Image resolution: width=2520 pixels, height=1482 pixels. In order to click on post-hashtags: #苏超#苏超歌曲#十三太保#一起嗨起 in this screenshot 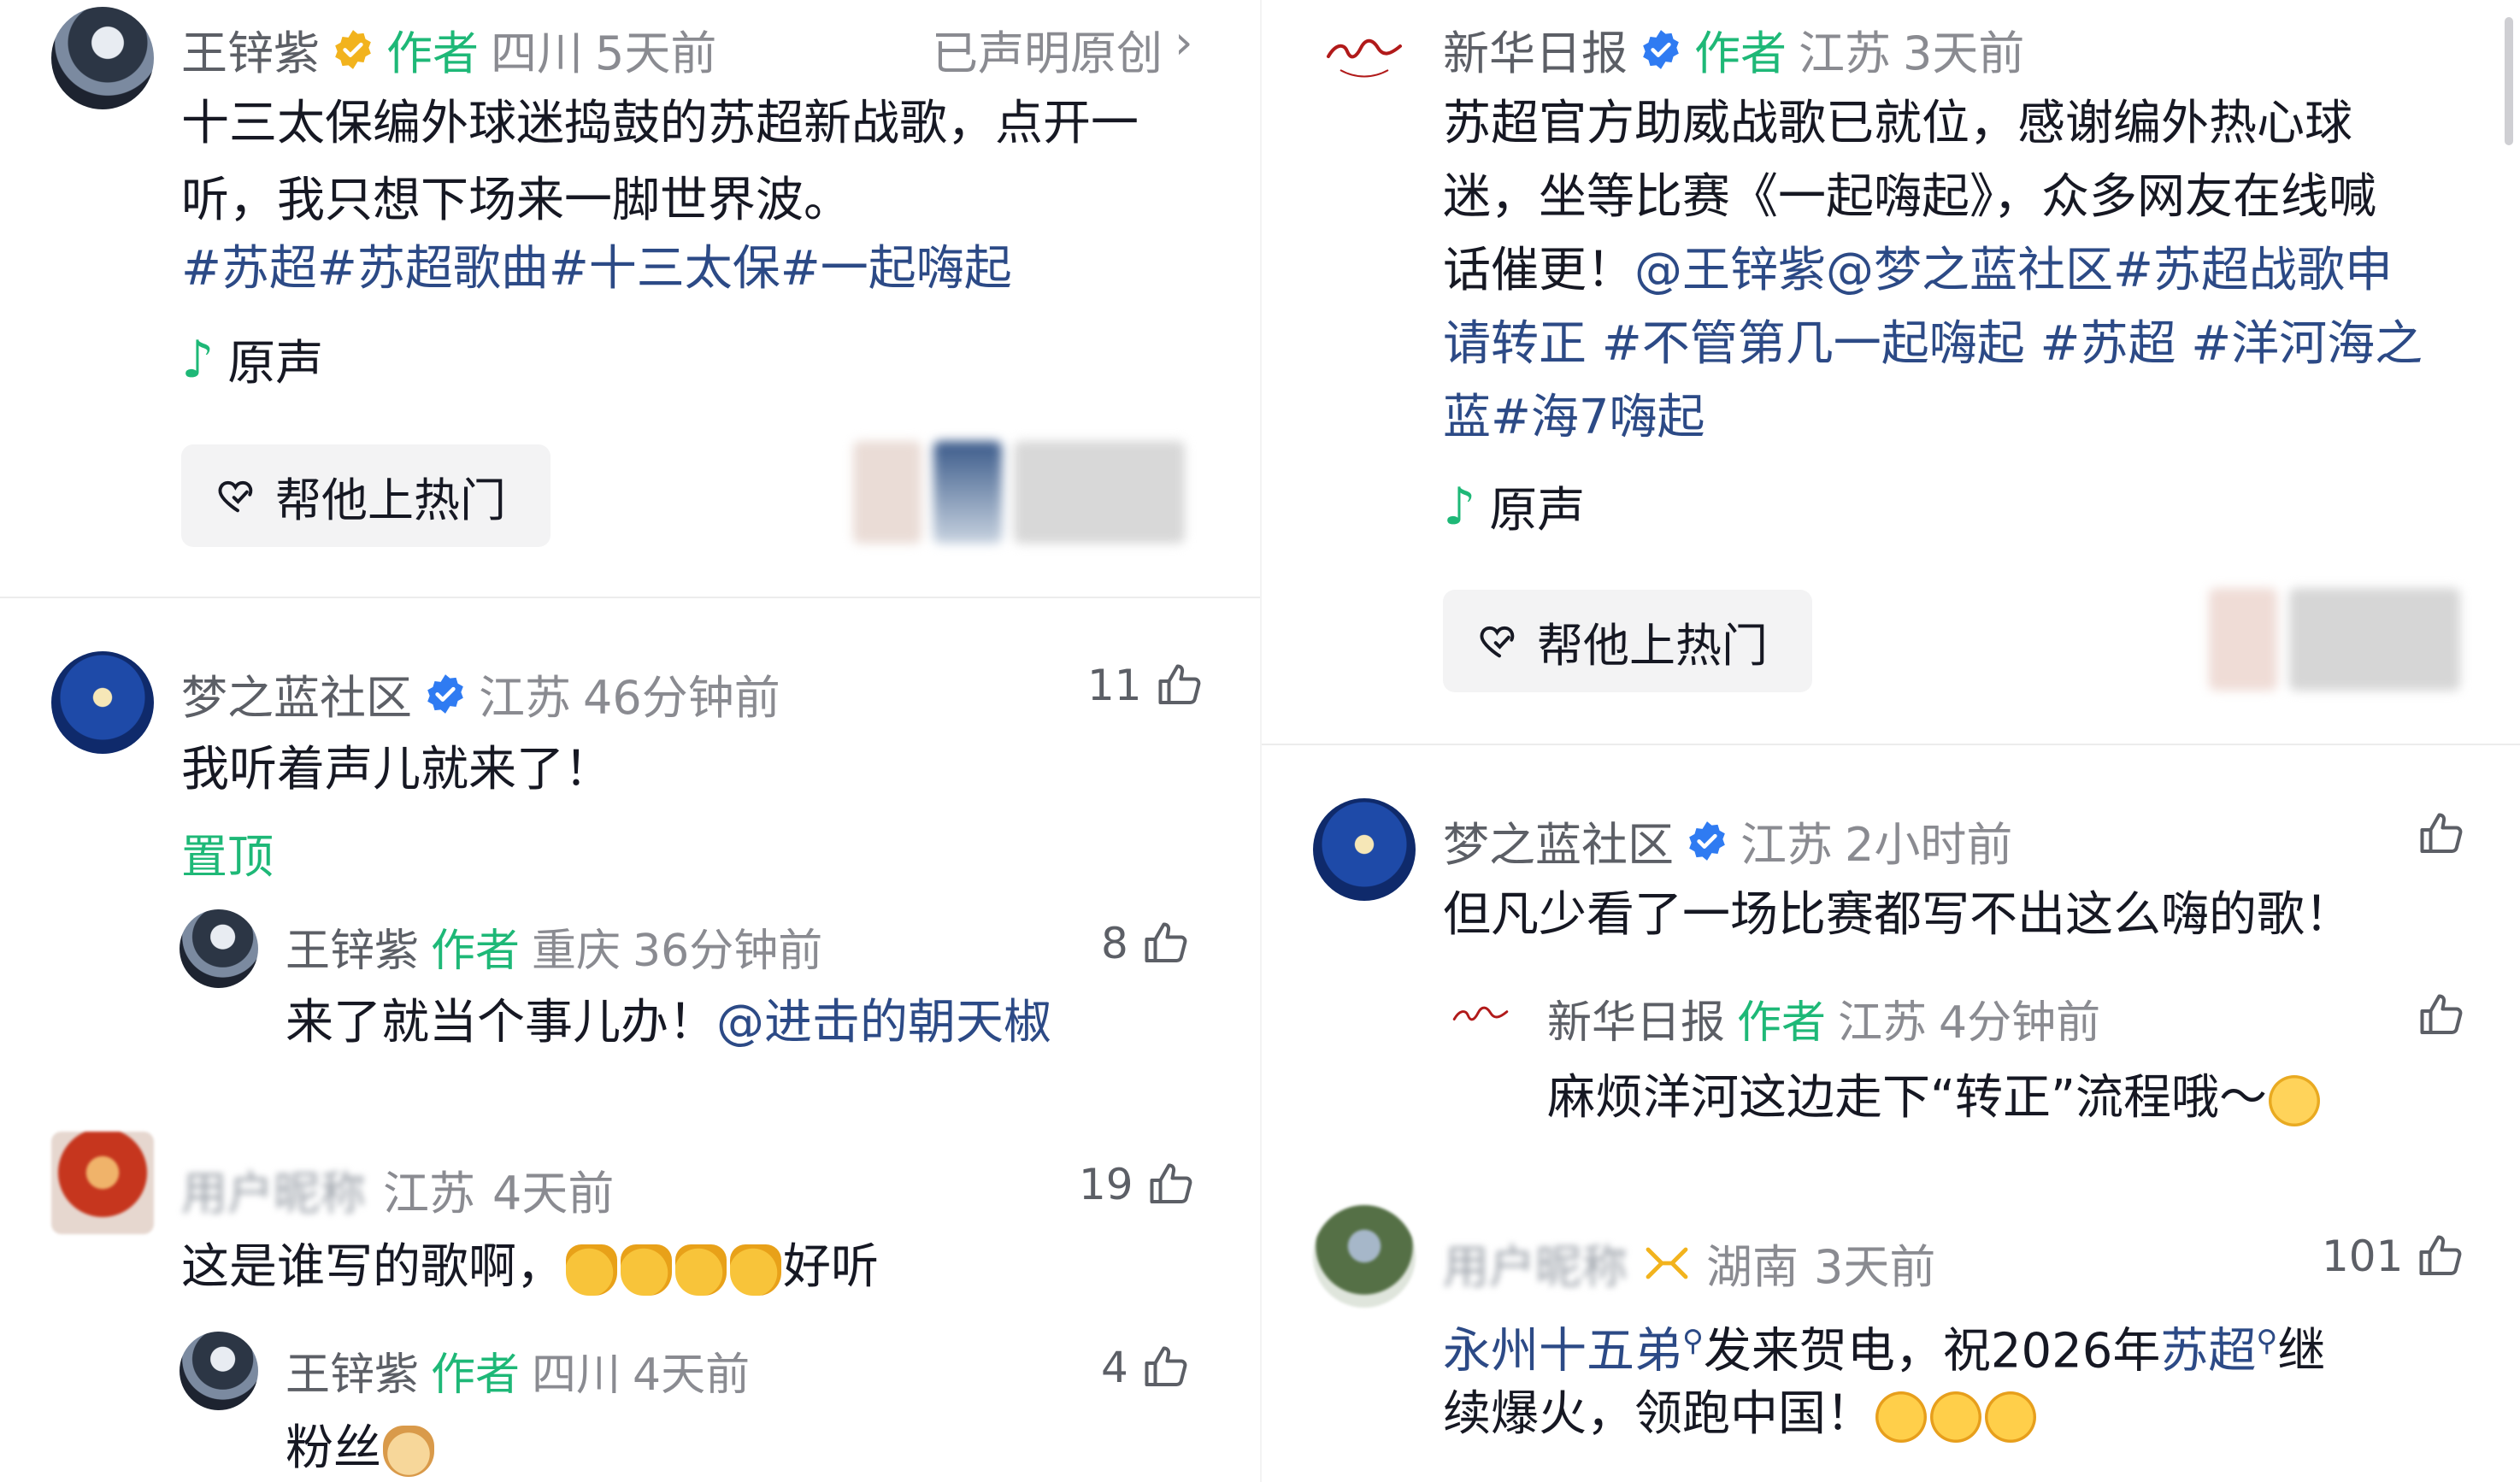, I will do `click(596, 269)`.